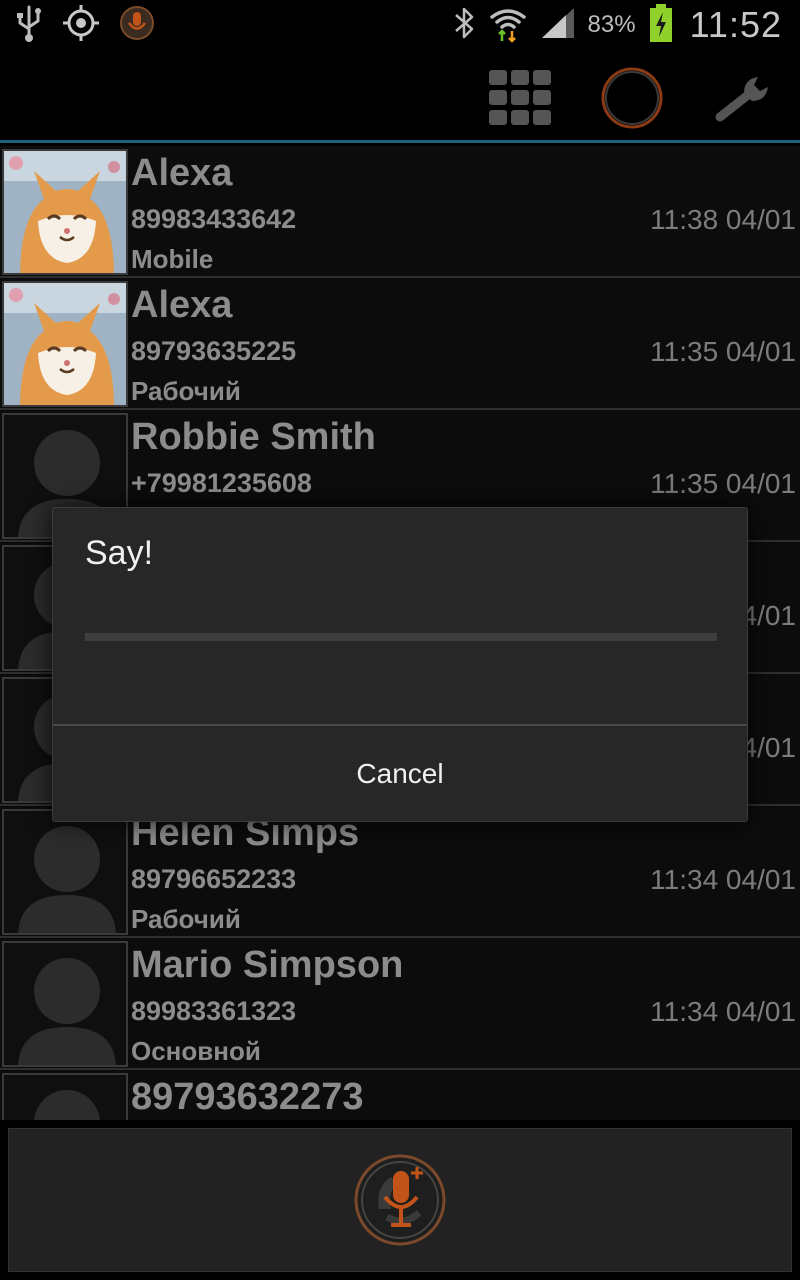 The height and width of the screenshot is (1280, 800). Describe the element at coordinates (214, 1011) in the screenshot. I see `phone-number: 89983361323` at that location.